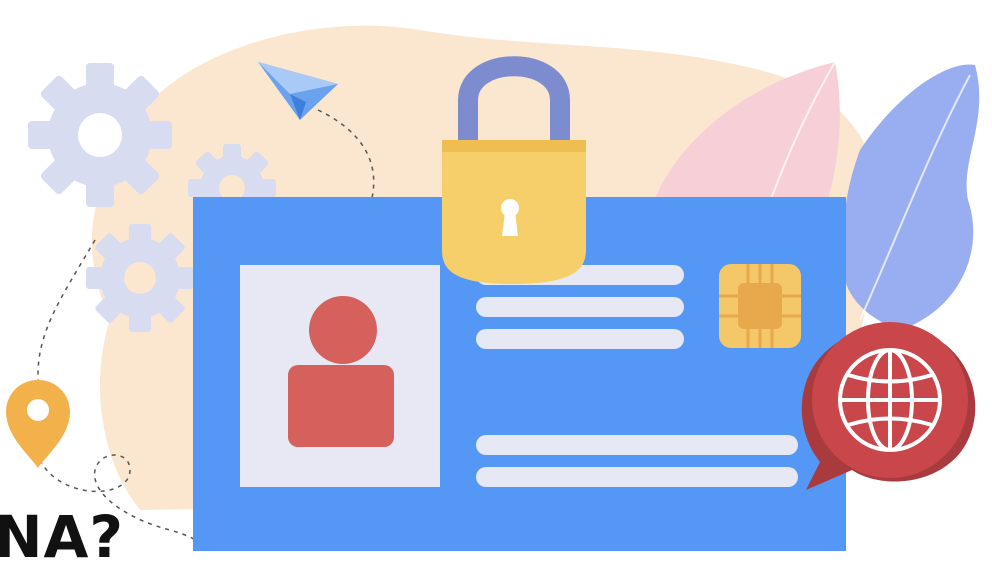 This screenshot has width=992, height=571. Describe the element at coordinates (62, 537) in the screenshot. I see `caption-text: NA?` at that location.